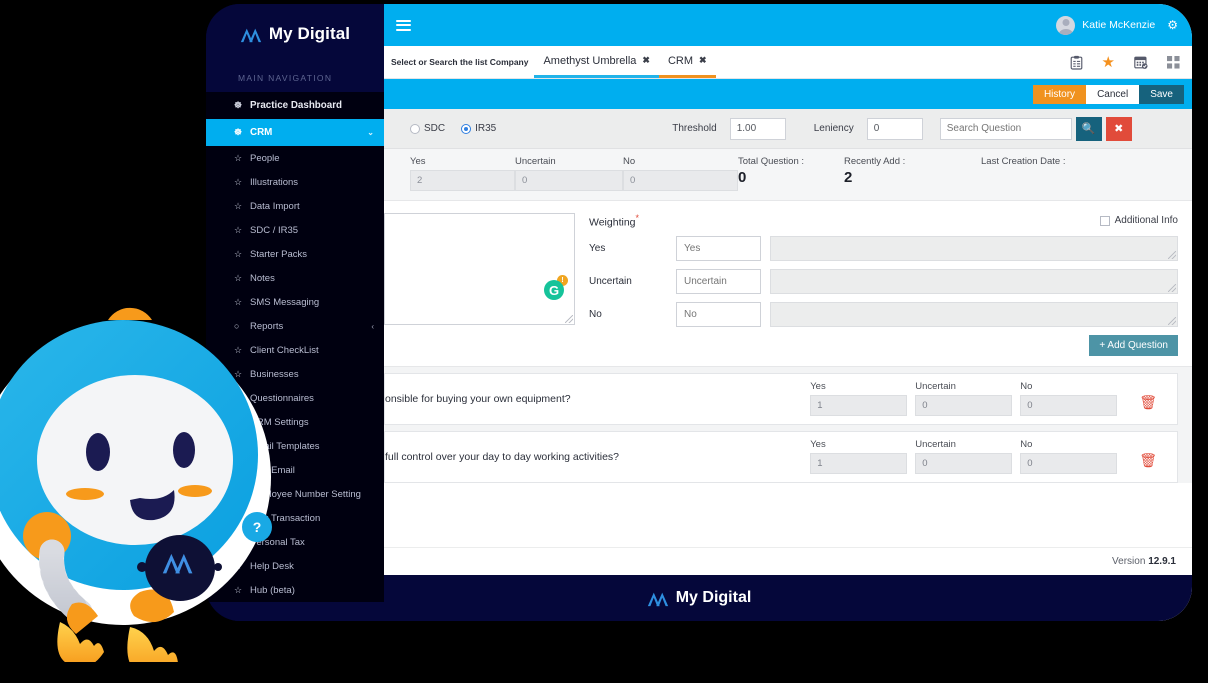 This screenshot has height=683, width=1208. What do you see at coordinates (403, 25) in the screenshot?
I see `hamburger-icon` at bounding box center [403, 25].